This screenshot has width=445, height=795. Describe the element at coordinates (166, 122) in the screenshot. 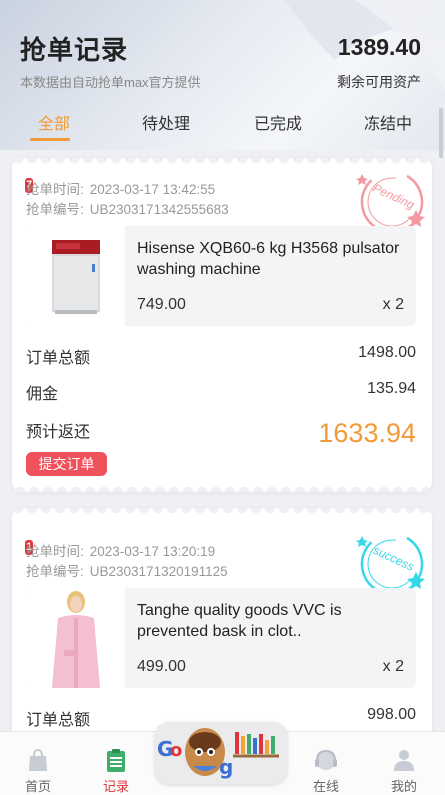

I see `tab-pending: 待处理` at that location.